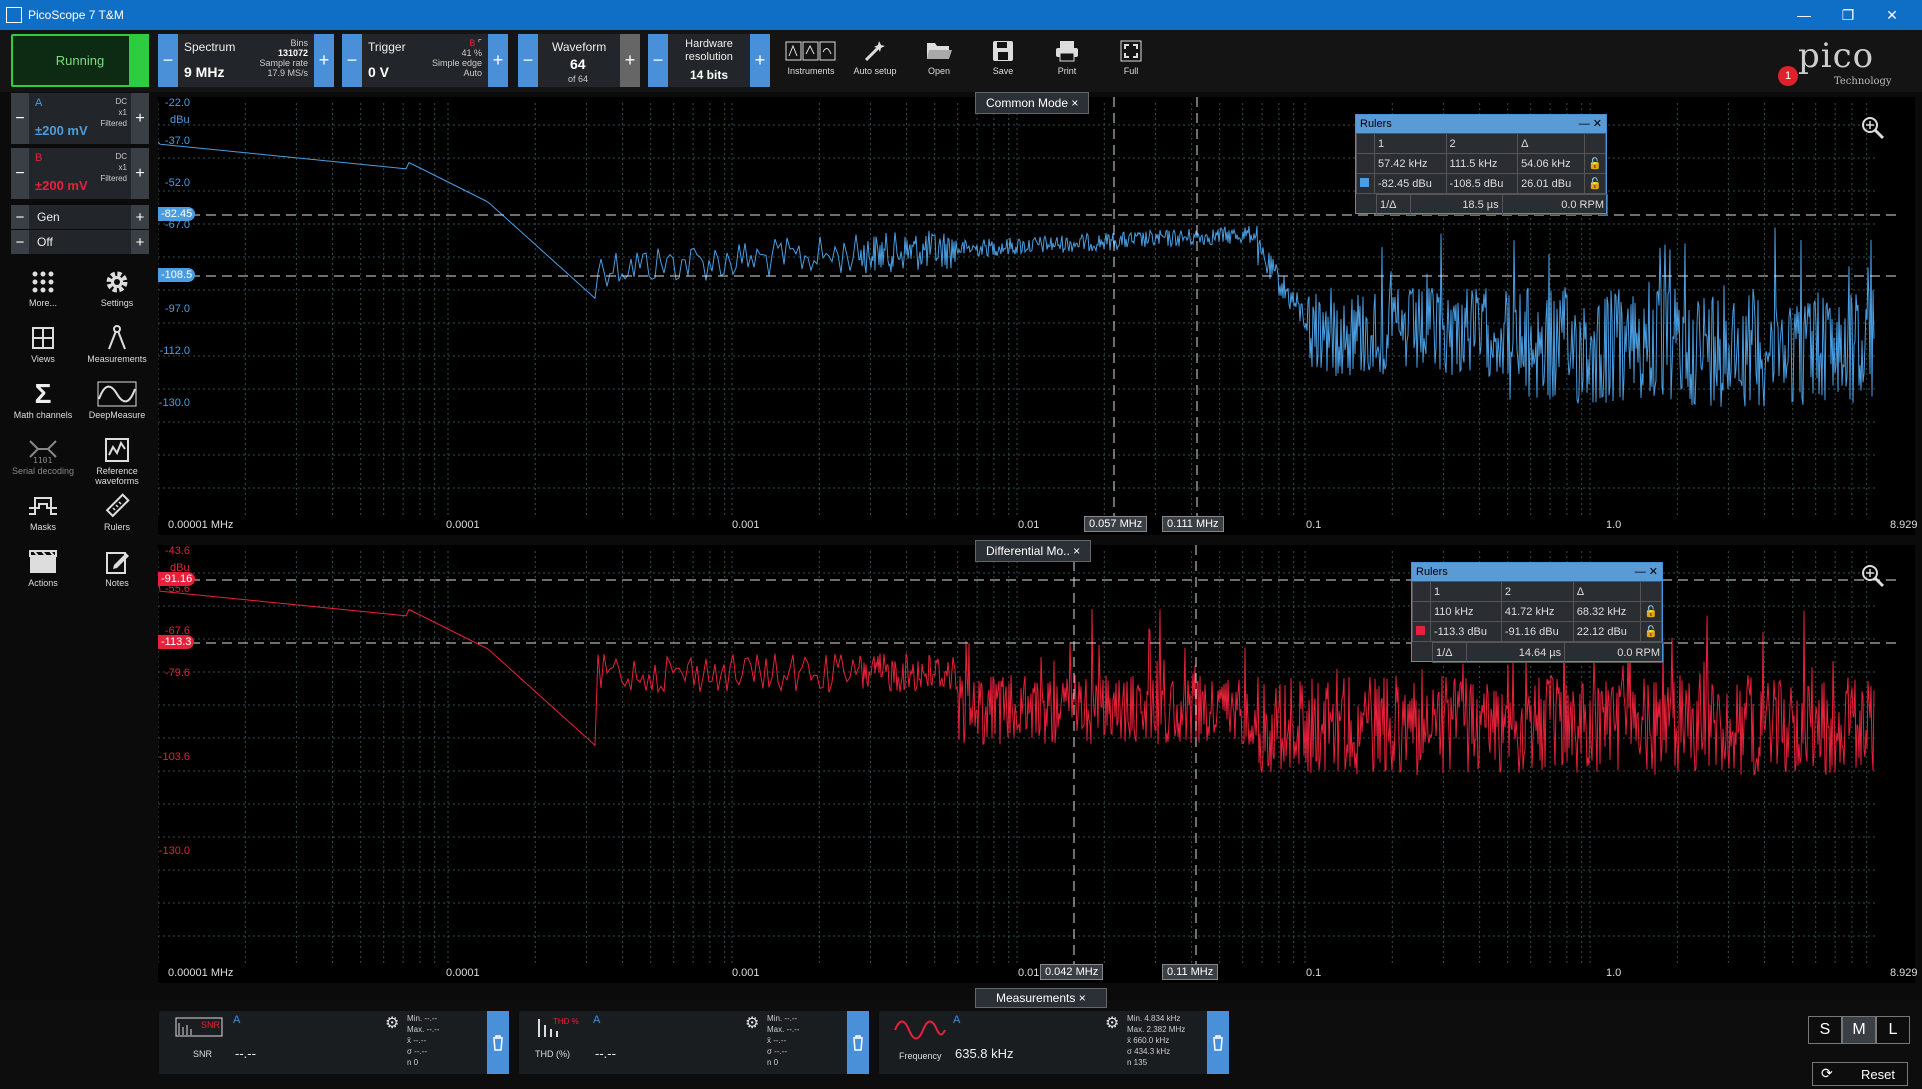 This screenshot has width=1922, height=1089. What do you see at coordinates (80, 217) in the screenshot?
I see `gen-control: − Gen +` at bounding box center [80, 217].